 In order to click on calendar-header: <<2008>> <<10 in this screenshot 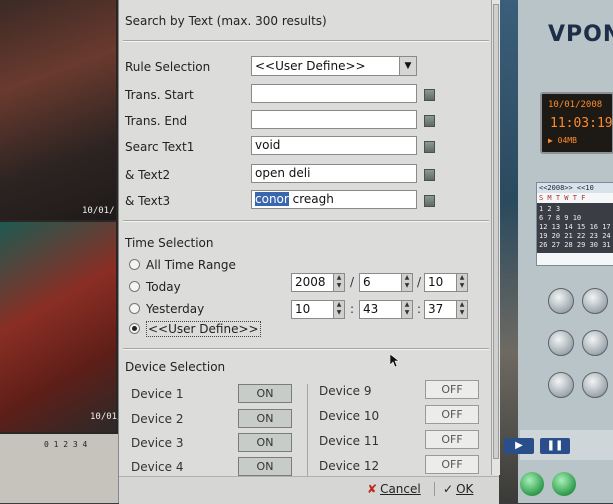, I will do `click(575, 188)`.